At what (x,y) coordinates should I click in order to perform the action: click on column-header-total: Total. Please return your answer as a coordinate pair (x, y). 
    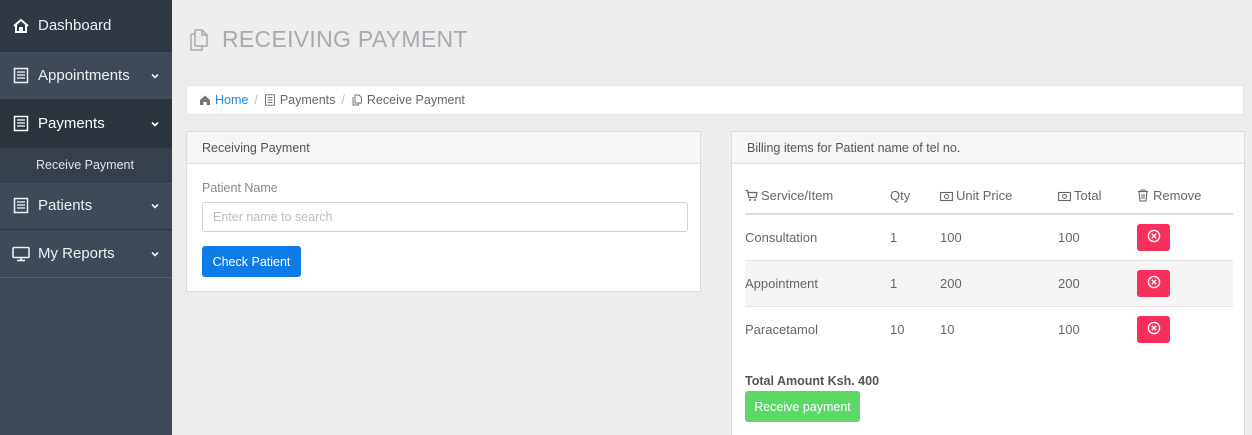
    Looking at the image, I should click on (1097, 196).